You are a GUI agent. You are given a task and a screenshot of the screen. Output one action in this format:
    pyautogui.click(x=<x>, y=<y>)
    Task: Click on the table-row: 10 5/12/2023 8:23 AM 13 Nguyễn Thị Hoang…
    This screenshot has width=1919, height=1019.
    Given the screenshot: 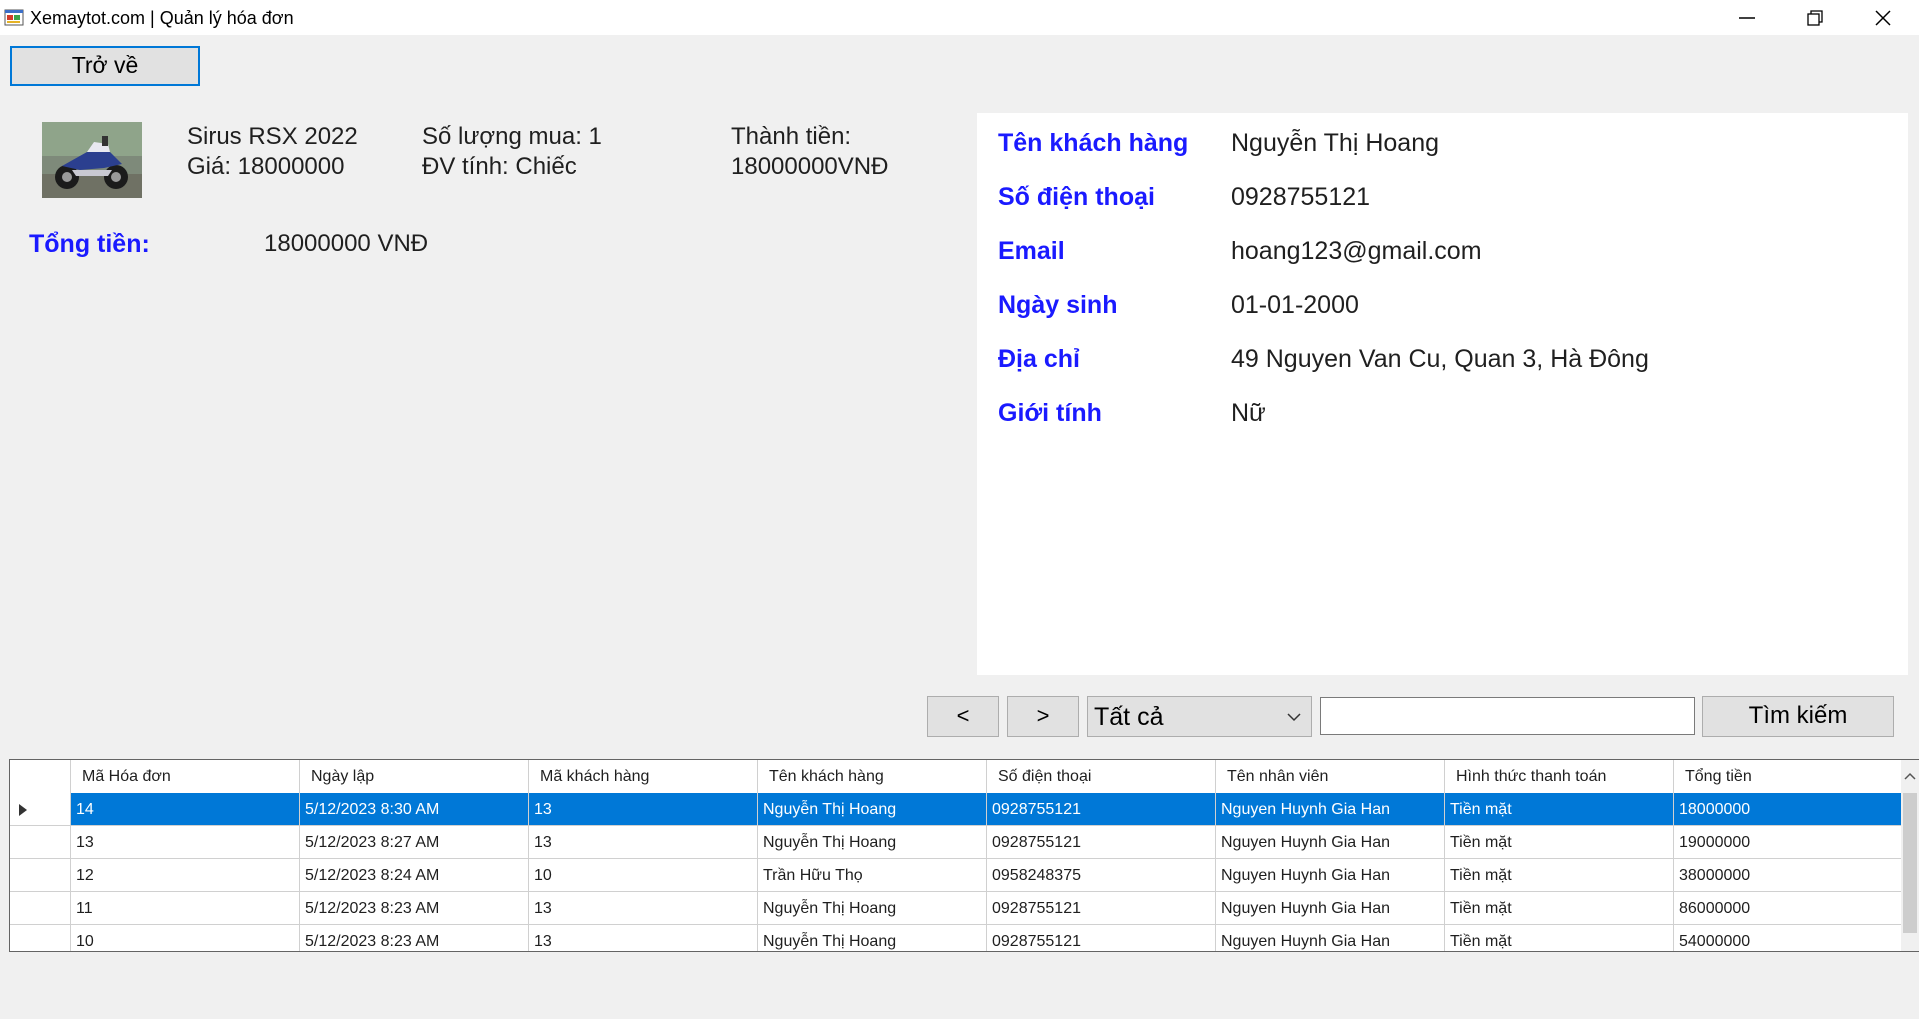 What is the action you would take?
    pyautogui.click(x=956, y=938)
    